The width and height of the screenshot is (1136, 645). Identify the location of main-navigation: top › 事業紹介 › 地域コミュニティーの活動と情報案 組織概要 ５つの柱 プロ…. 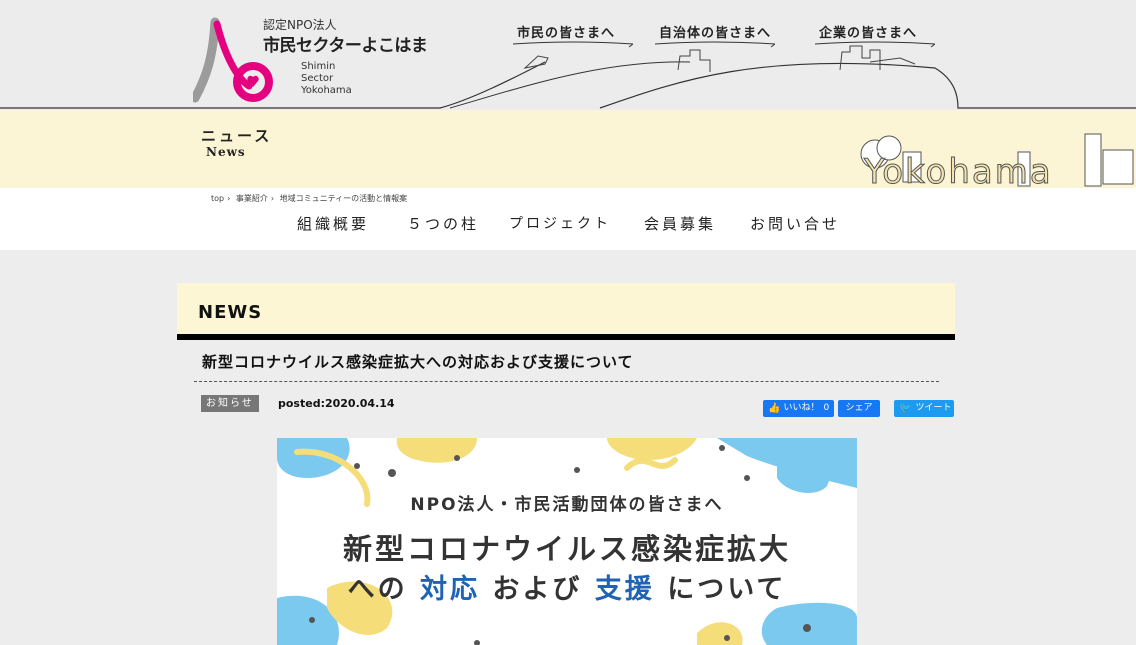
(568, 219).